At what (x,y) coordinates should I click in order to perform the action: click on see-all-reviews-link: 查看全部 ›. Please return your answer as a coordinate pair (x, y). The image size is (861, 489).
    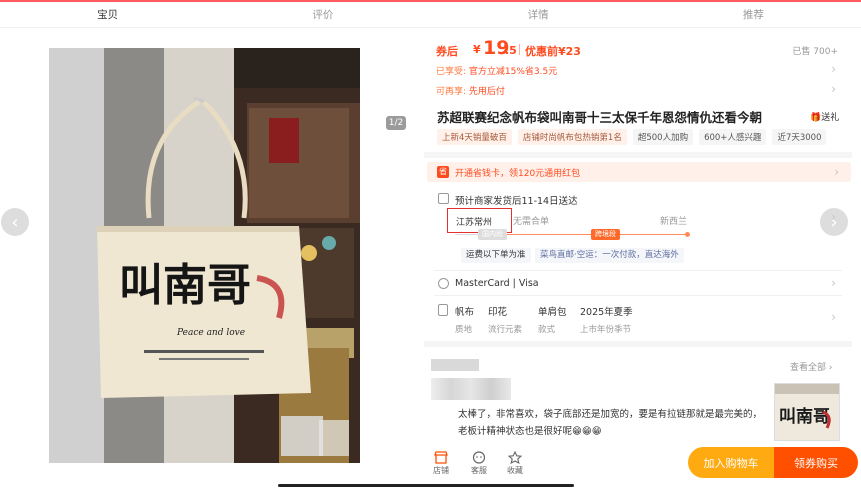
    Looking at the image, I should click on (811, 366).